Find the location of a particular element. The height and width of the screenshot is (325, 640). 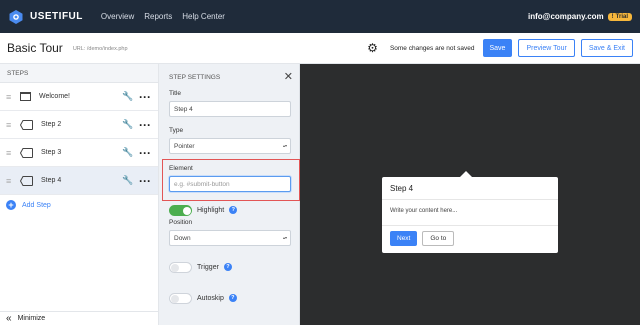

save-exit-button: Save & Exit is located at coordinates (606, 48).